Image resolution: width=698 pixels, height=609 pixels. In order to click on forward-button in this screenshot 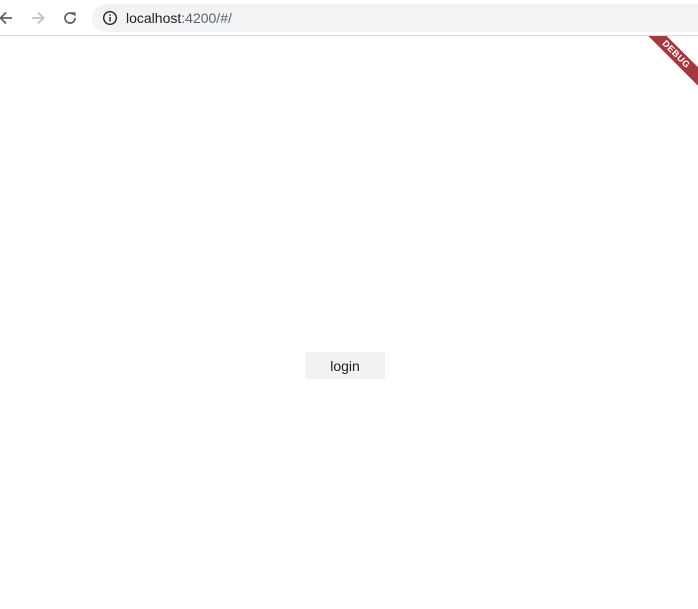, I will do `click(38, 18)`.